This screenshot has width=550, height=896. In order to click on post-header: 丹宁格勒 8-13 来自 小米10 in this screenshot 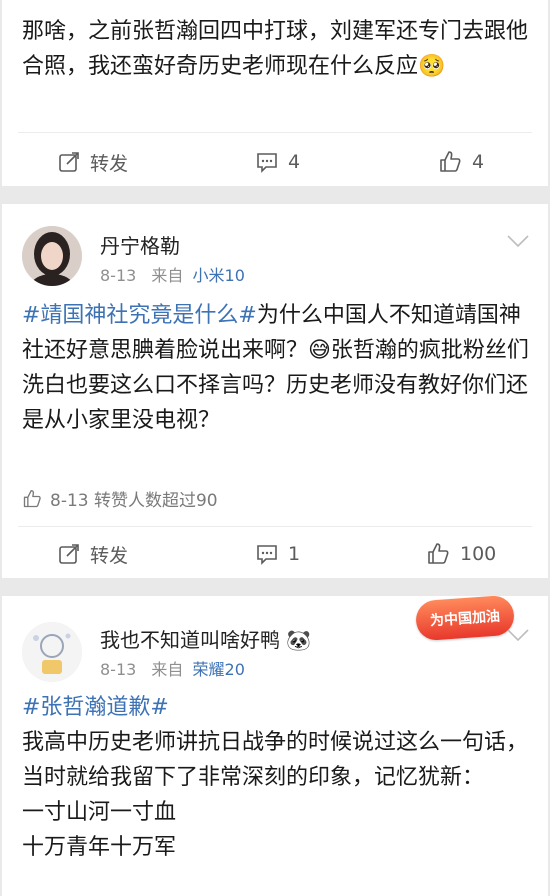, I will do `click(275, 245)`.